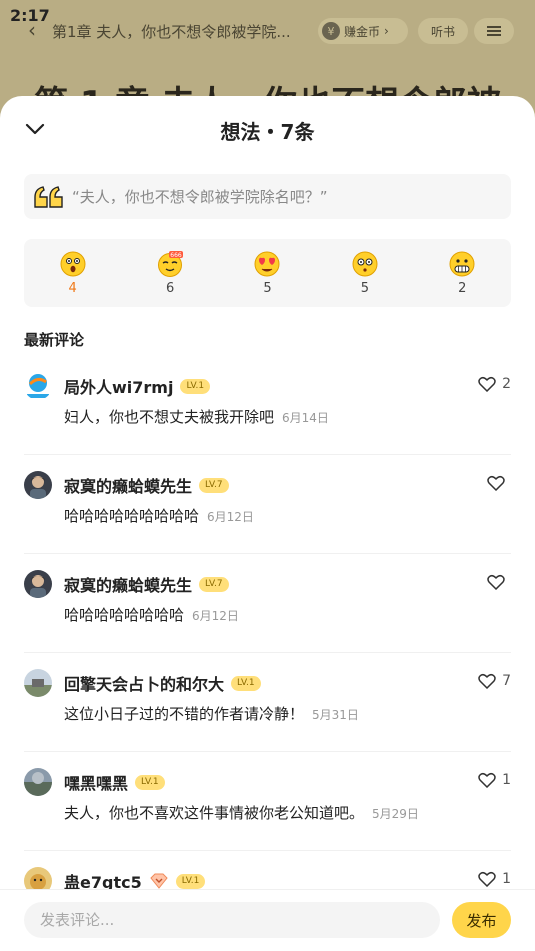 This screenshot has width=535, height=951. I want to click on comment-body: 妇人，你也不想丈夫被我开除吧 6月14日, so click(196, 416).